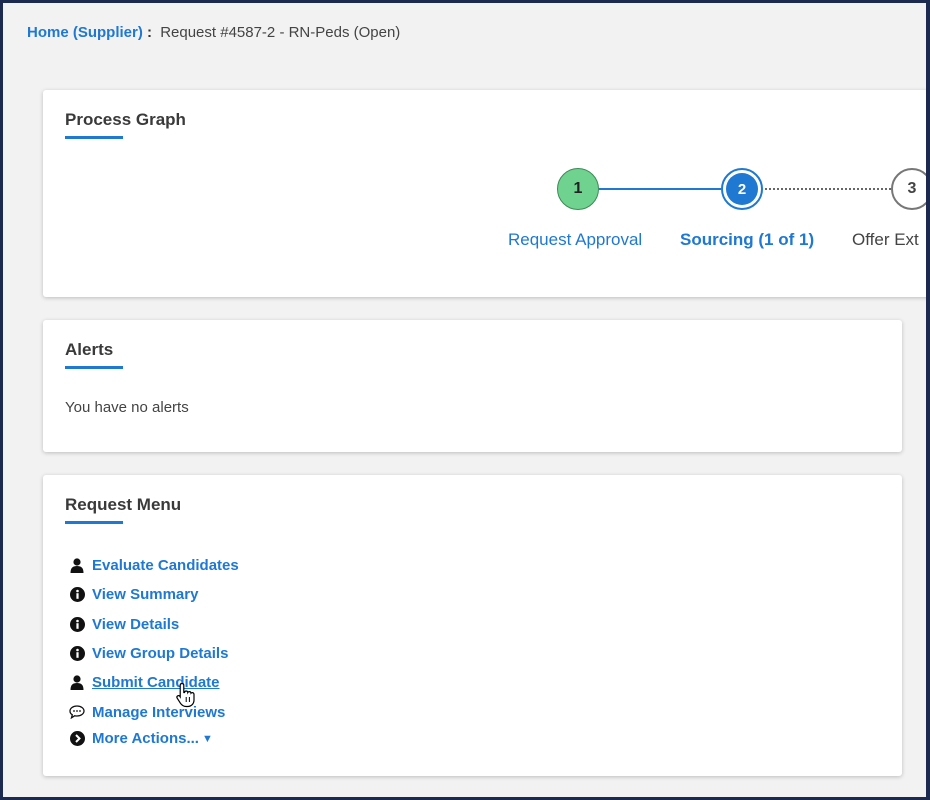 This screenshot has height=800, width=930. What do you see at coordinates (159, 712) in the screenshot?
I see `menu-item-label: Manage Interviews` at bounding box center [159, 712].